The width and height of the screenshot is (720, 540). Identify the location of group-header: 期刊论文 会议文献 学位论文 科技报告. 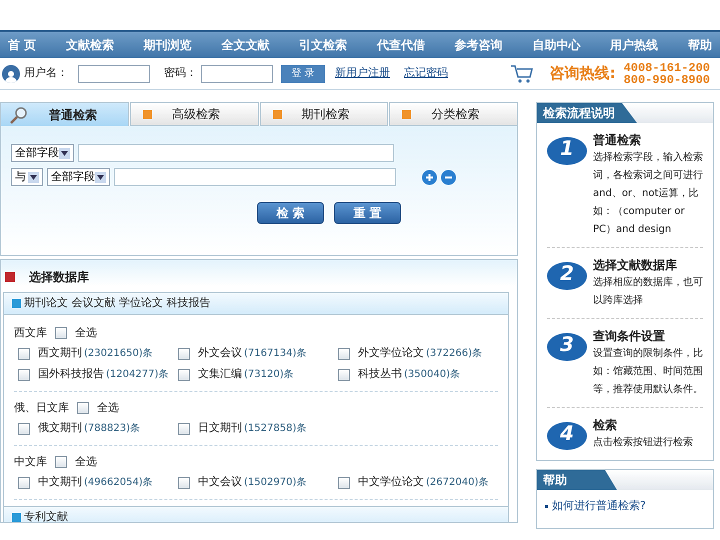
(256, 304).